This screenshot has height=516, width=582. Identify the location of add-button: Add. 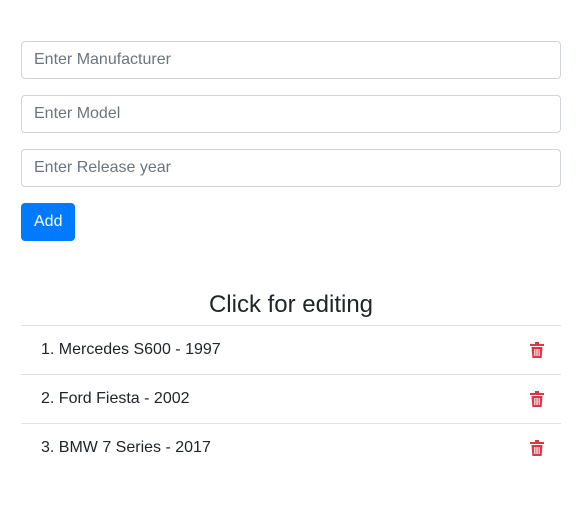
(48, 222).